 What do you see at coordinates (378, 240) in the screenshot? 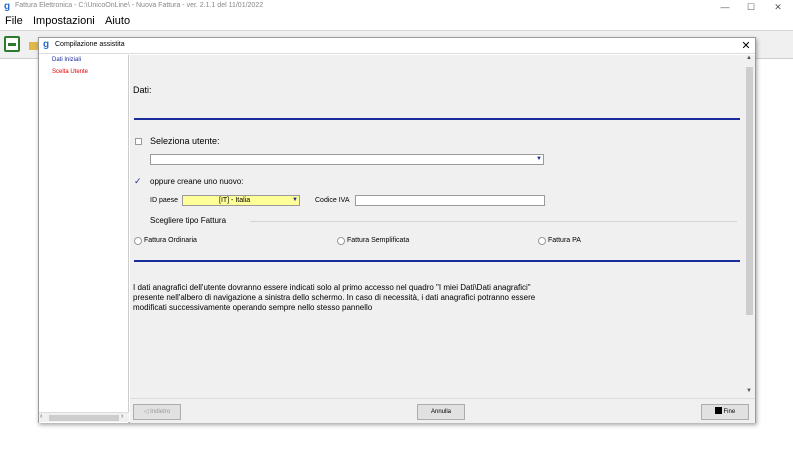
I see `radio-fattura-semplificata-label: Fattura Semplificata` at bounding box center [378, 240].